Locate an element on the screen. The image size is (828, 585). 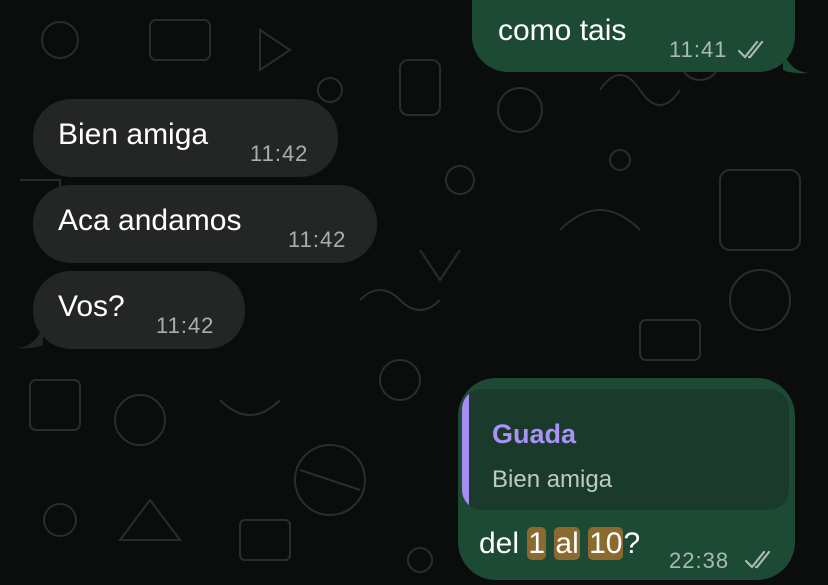
outgoing-message: como tais 11:41 is located at coordinates (633, 36).